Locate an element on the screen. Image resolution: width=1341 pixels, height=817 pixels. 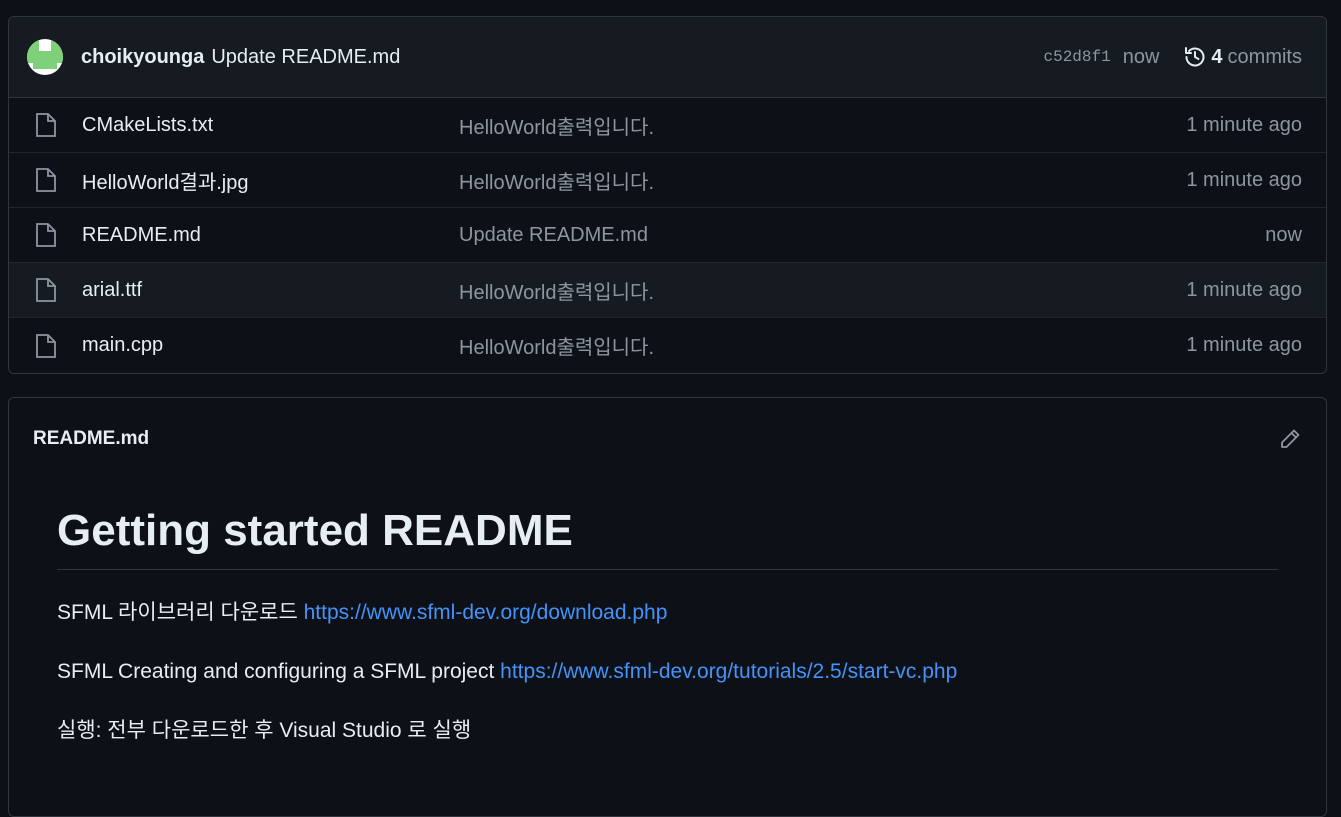
file-row: main.cpp HelloWorld출력입니다. 1 minute ago is located at coordinates (667, 345).